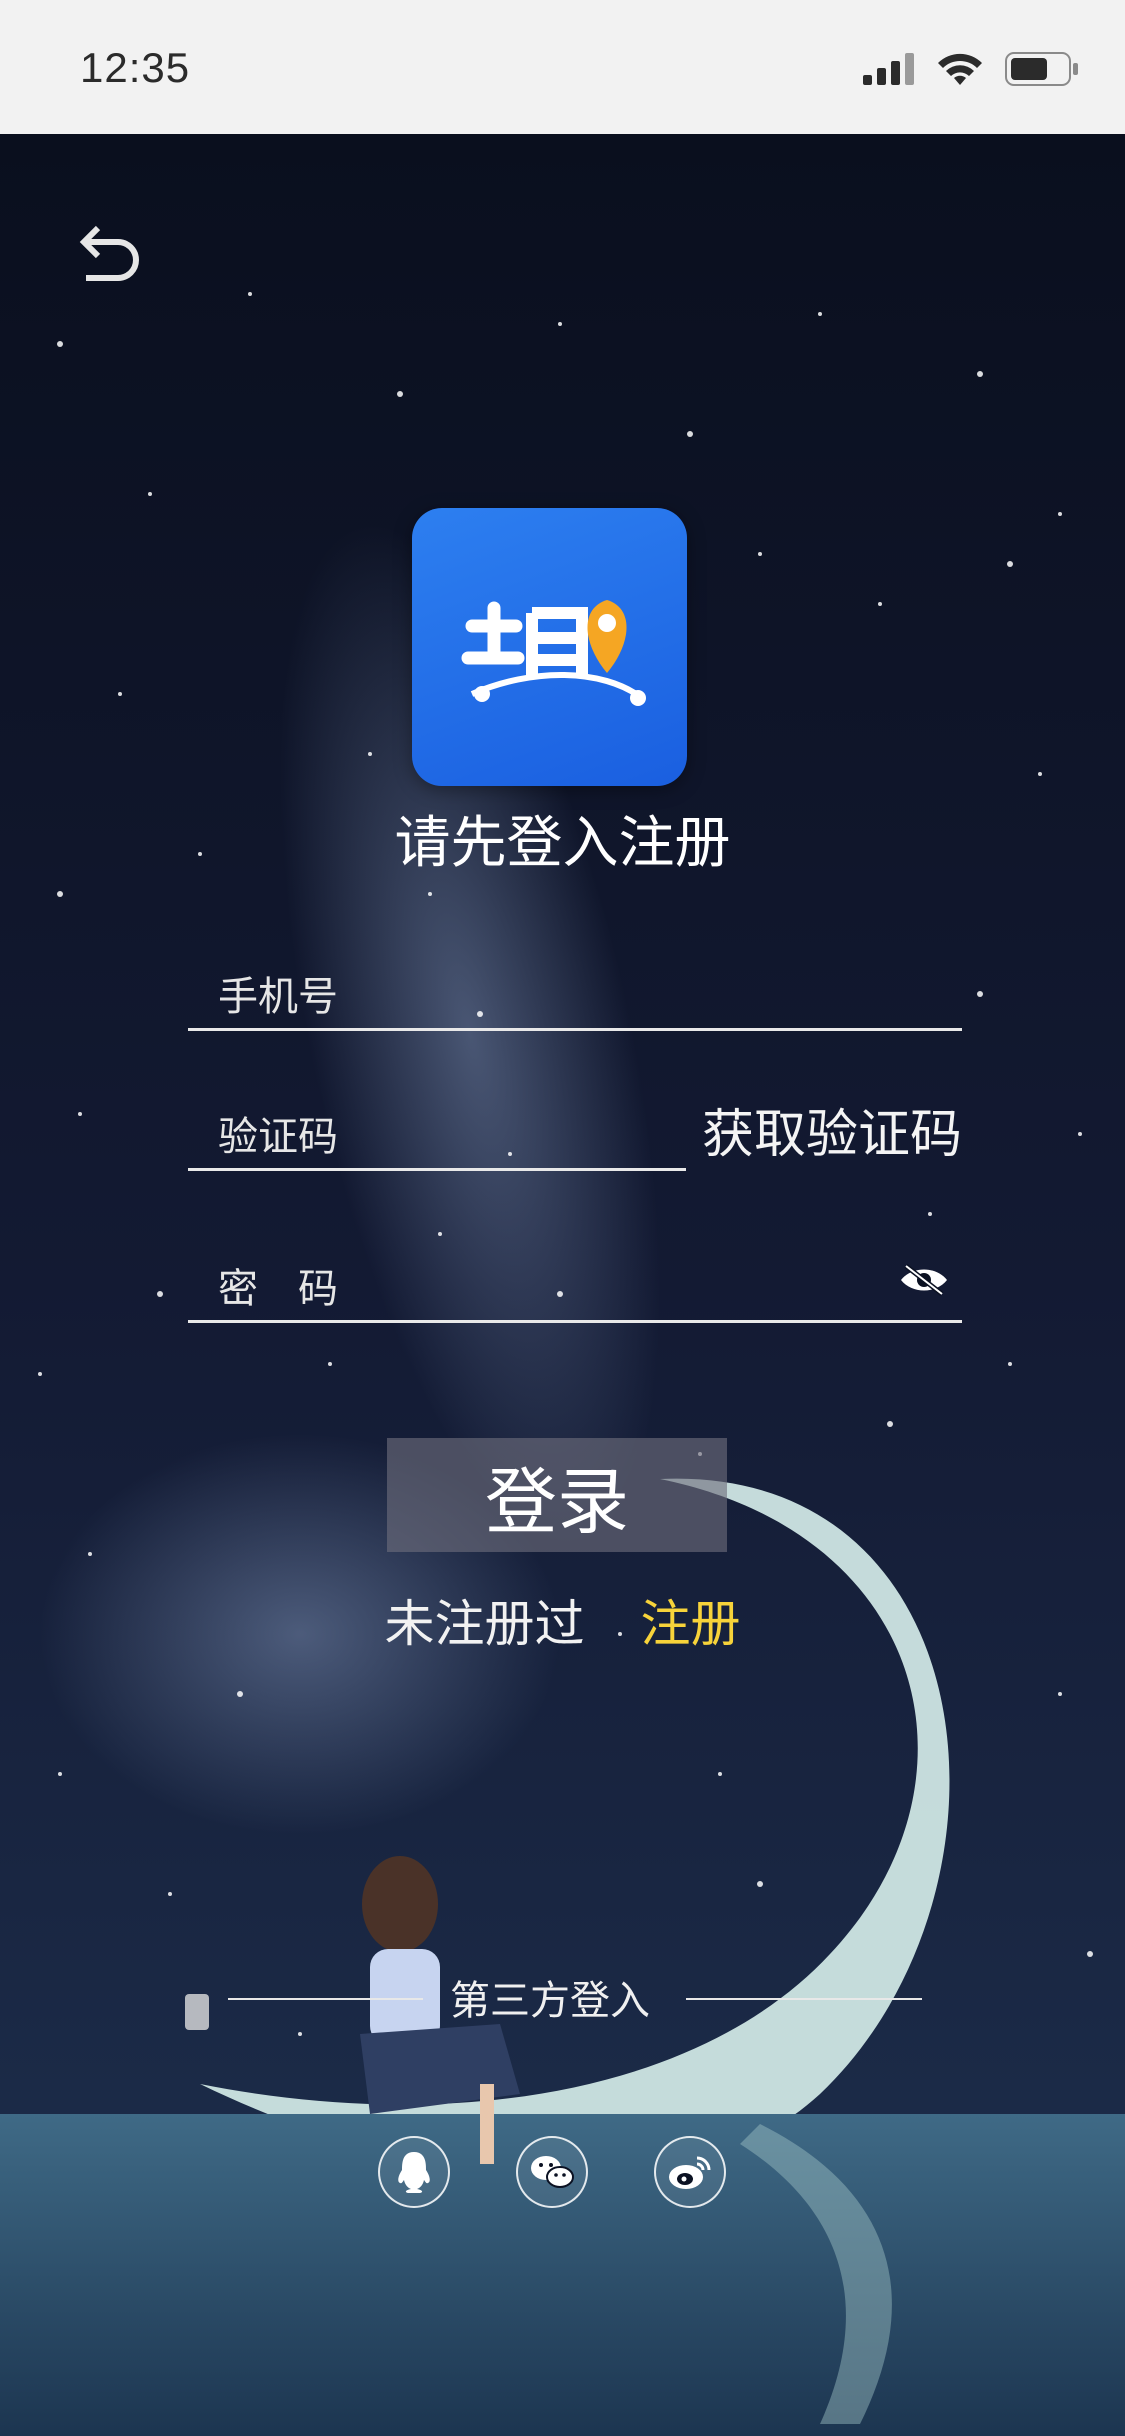 This screenshot has width=1125, height=2436. Describe the element at coordinates (832, 1129) in the screenshot. I see `get-code-button: 获取验证码` at that location.